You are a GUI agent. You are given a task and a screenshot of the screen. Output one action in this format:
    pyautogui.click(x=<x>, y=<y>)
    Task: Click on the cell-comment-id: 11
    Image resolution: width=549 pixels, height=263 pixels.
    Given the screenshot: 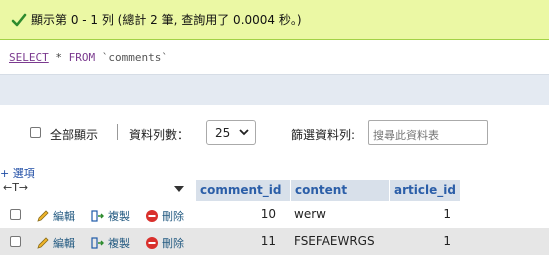 What is the action you would take?
    pyautogui.click(x=268, y=241)
    